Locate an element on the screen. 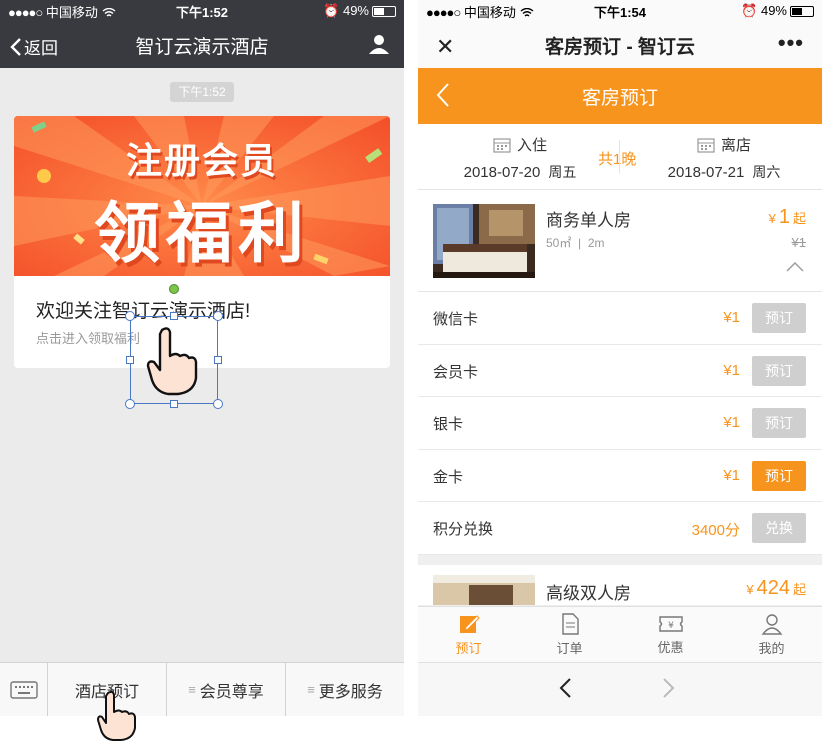  checkout-value: 2018-07-21 周六 is located at coordinates (724, 172).